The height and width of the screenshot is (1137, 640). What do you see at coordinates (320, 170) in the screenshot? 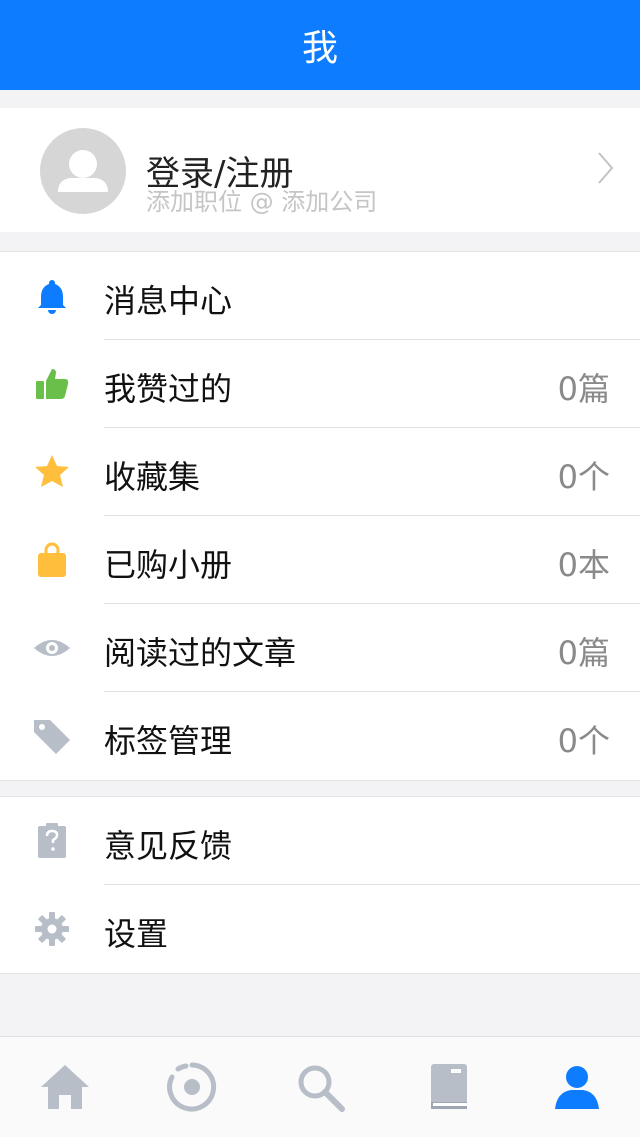
I see `profile-card: 登录/注册 添加职位 @ 添加公司` at bounding box center [320, 170].